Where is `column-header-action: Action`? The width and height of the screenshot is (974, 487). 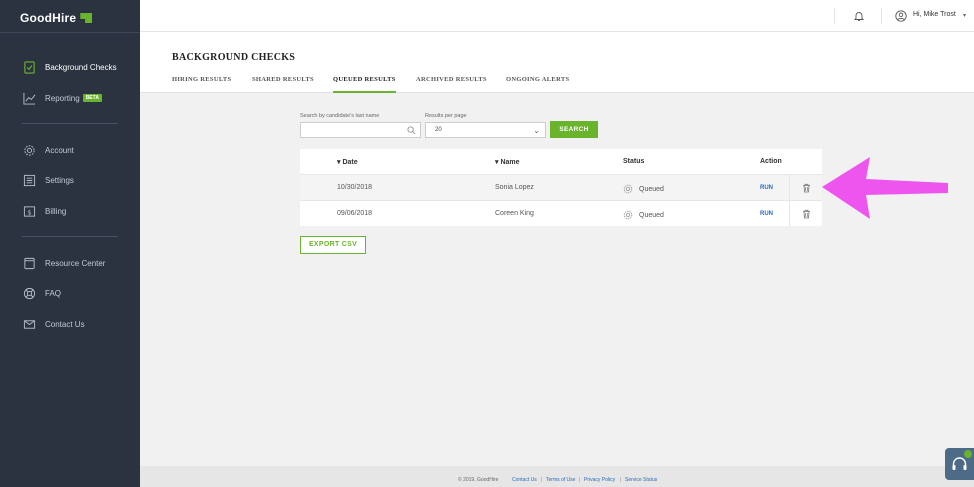
column-header-action: Action is located at coordinates (771, 161).